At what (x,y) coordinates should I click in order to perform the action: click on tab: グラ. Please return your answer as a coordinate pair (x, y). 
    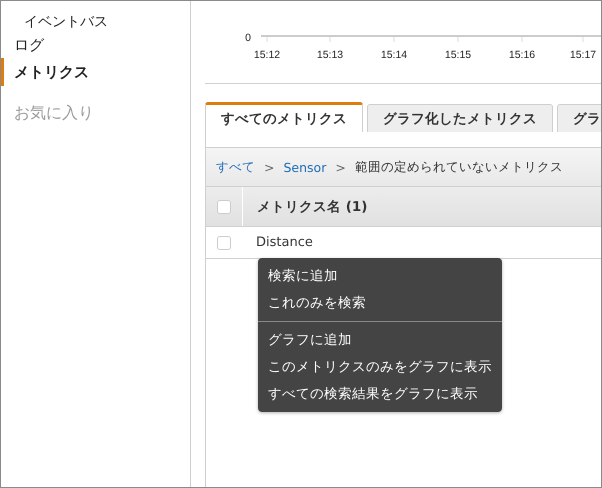
    Looking at the image, I should click on (579, 118).